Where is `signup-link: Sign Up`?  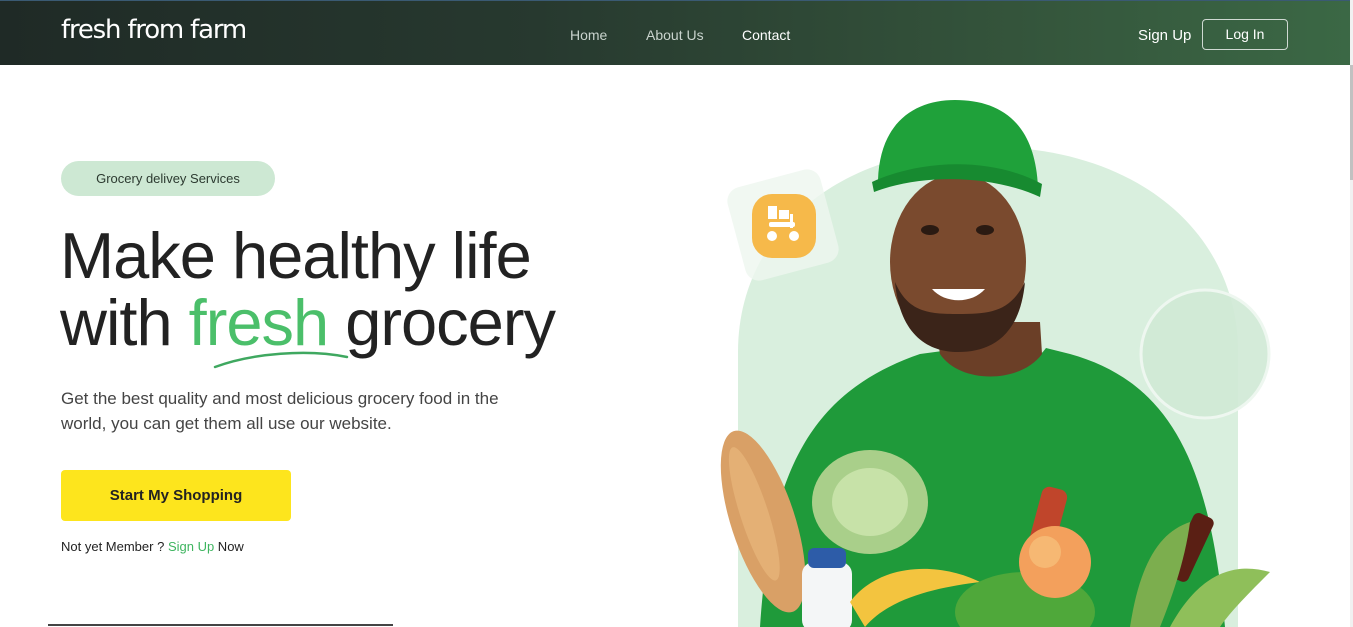
signup-link: Sign Up is located at coordinates (1164, 35).